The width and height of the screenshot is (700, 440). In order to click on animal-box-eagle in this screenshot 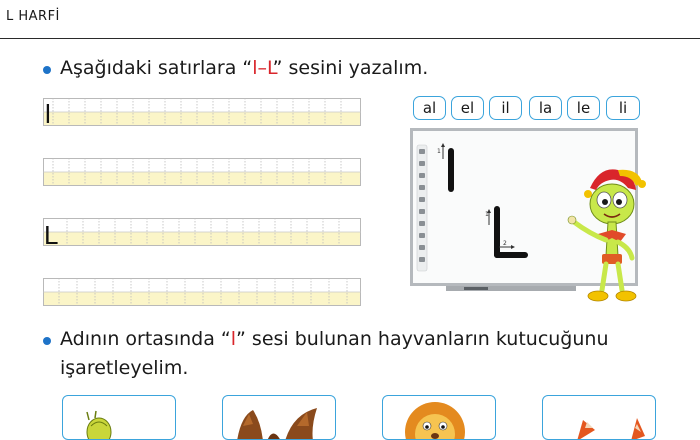, I will do `click(279, 417)`.